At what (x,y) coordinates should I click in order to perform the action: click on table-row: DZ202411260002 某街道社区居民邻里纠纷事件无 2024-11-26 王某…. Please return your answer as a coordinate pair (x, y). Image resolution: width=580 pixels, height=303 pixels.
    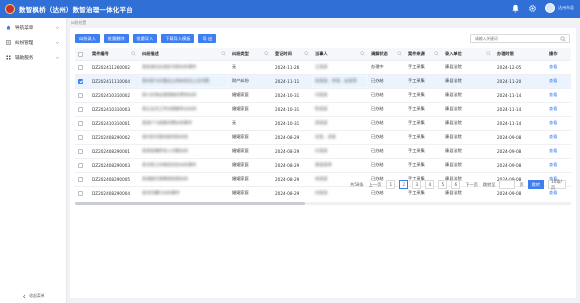
    Looking at the image, I should click on (323, 67).